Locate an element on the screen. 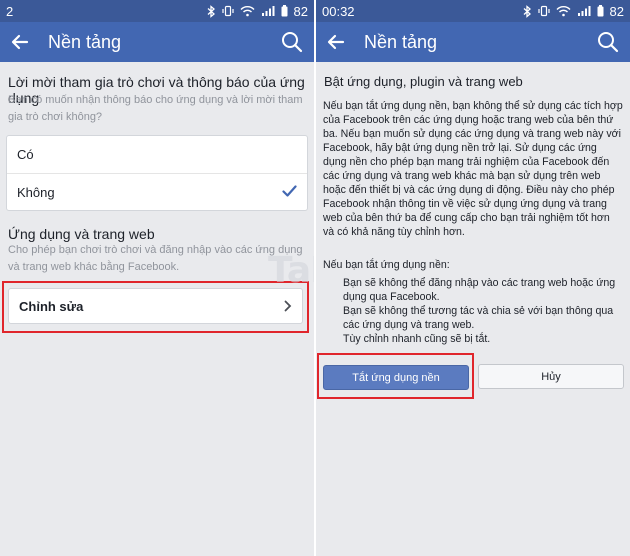  status-time: 2 is located at coordinates (10, 11).